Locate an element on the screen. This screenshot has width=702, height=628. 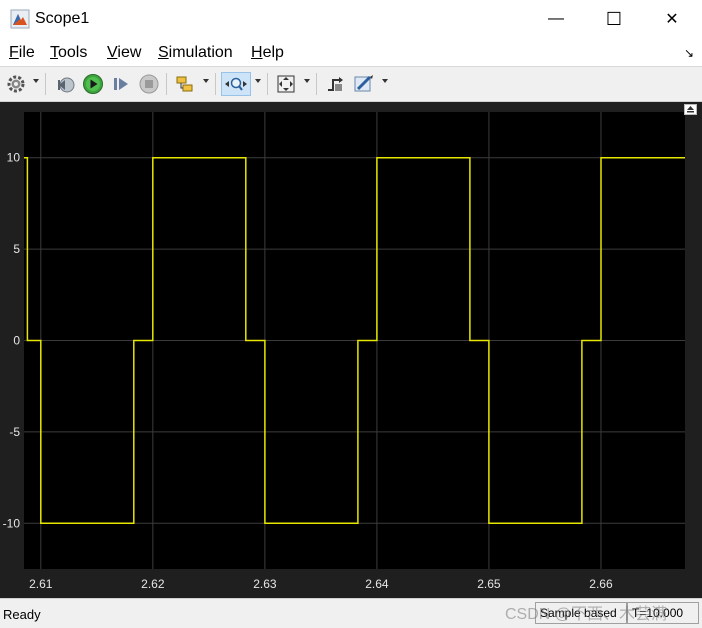
highlight-icon is located at coordinates (363, 83).